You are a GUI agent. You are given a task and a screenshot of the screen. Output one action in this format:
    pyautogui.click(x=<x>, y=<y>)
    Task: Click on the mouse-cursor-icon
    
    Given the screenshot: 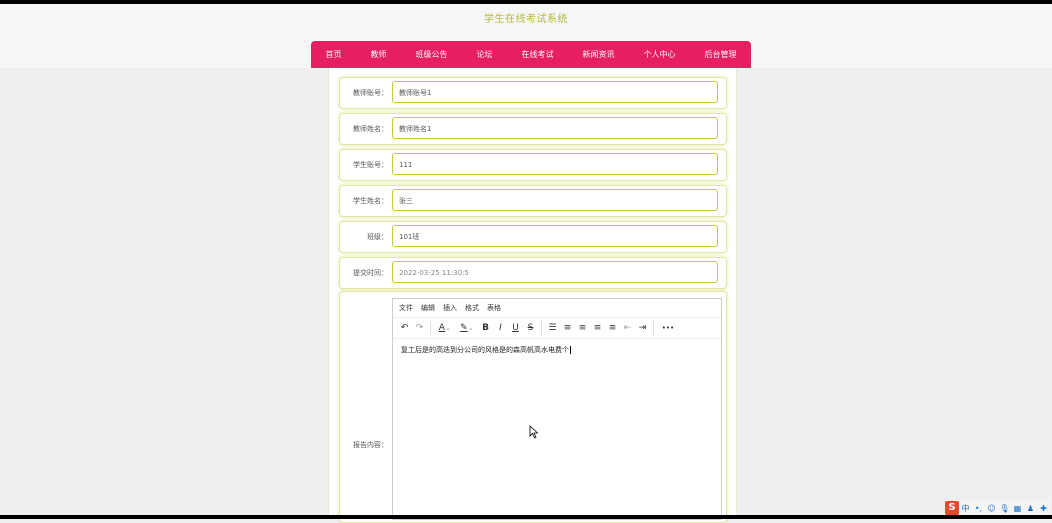 What is the action you would take?
    pyautogui.click(x=534, y=432)
    